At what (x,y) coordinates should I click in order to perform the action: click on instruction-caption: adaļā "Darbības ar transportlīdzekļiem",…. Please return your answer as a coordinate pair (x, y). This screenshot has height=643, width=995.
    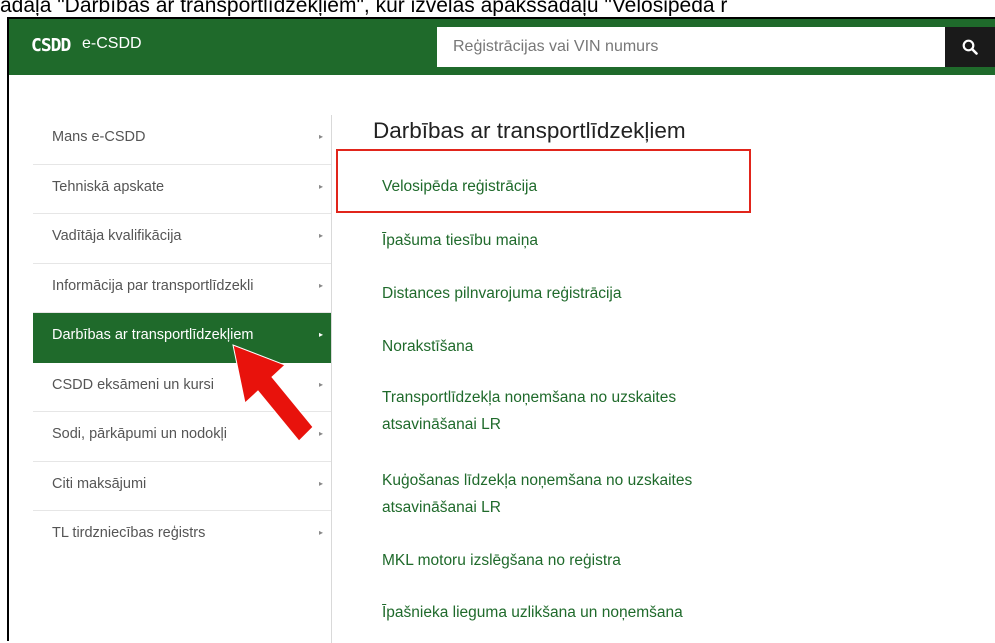
    Looking at the image, I should click on (364, 8).